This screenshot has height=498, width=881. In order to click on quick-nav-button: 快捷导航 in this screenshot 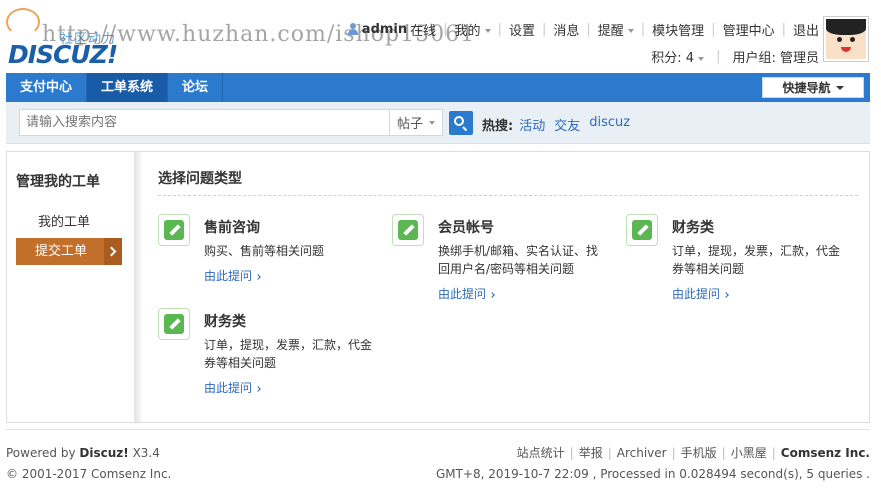, I will do `click(813, 87)`.